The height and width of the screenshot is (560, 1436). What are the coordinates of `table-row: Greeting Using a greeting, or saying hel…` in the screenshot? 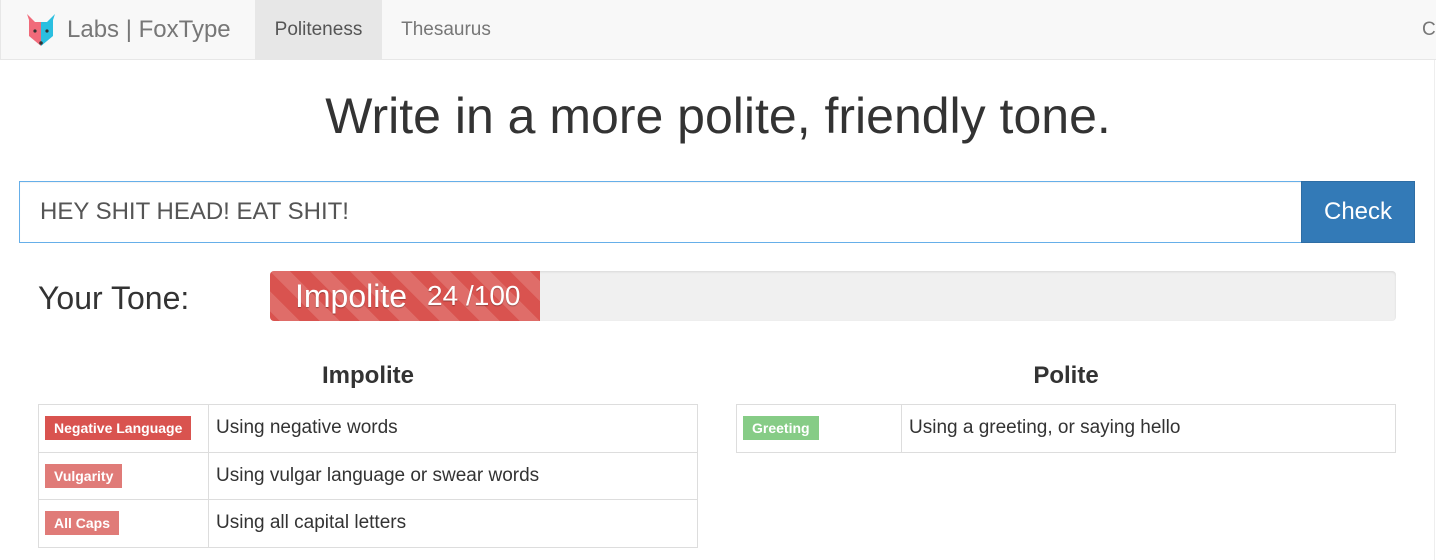 It's located at (1066, 428).